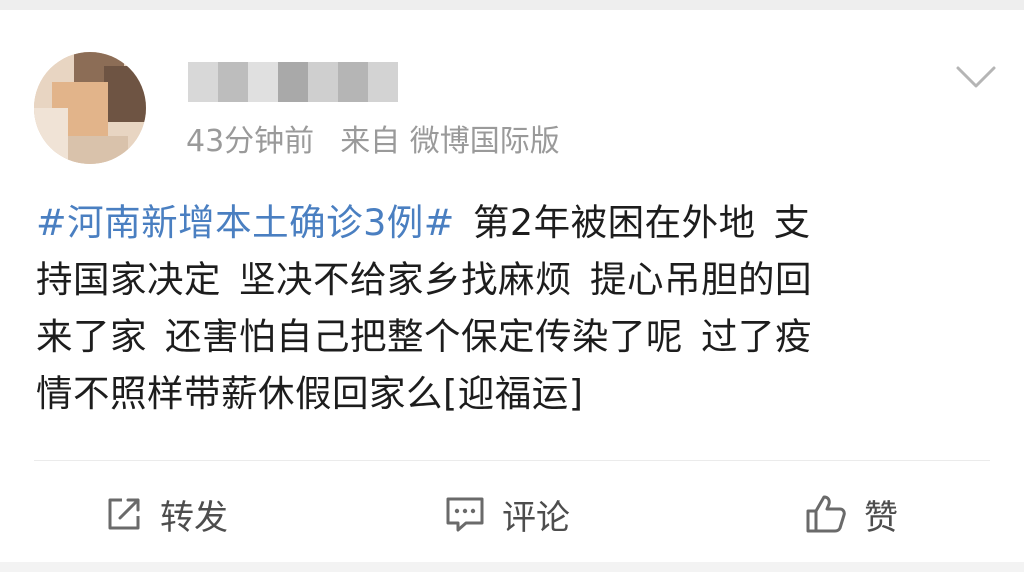  What do you see at coordinates (881, 517) in the screenshot?
I see `like-label: 赞` at bounding box center [881, 517].